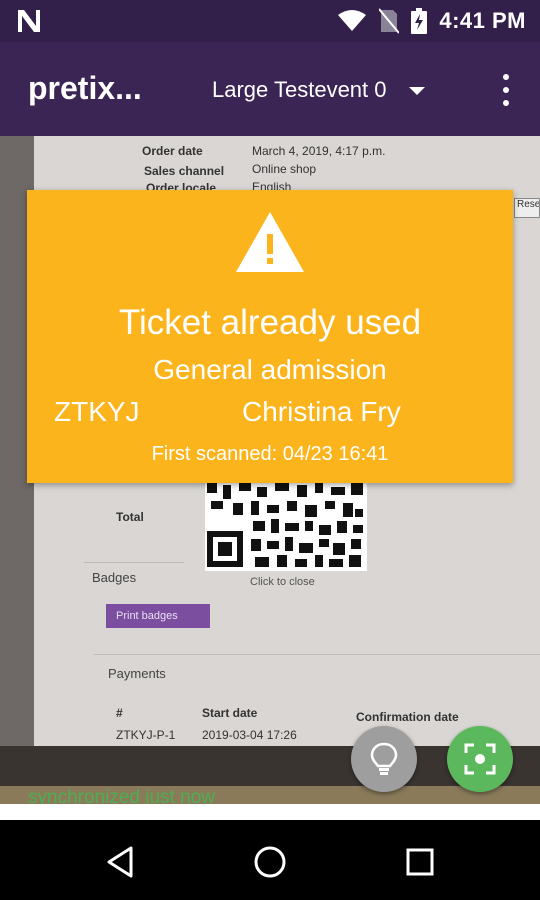  What do you see at coordinates (158, 616) in the screenshot?
I see `print-badges-button: Print badges` at bounding box center [158, 616].